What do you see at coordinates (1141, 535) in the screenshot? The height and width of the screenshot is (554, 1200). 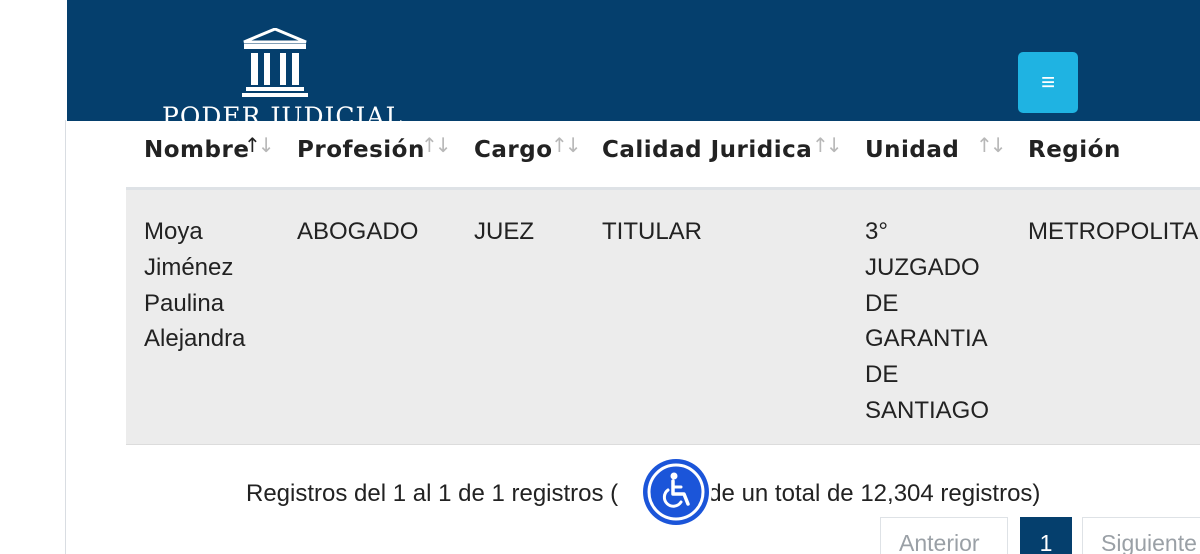 I see `pagination-next-button: Siguiente` at bounding box center [1141, 535].